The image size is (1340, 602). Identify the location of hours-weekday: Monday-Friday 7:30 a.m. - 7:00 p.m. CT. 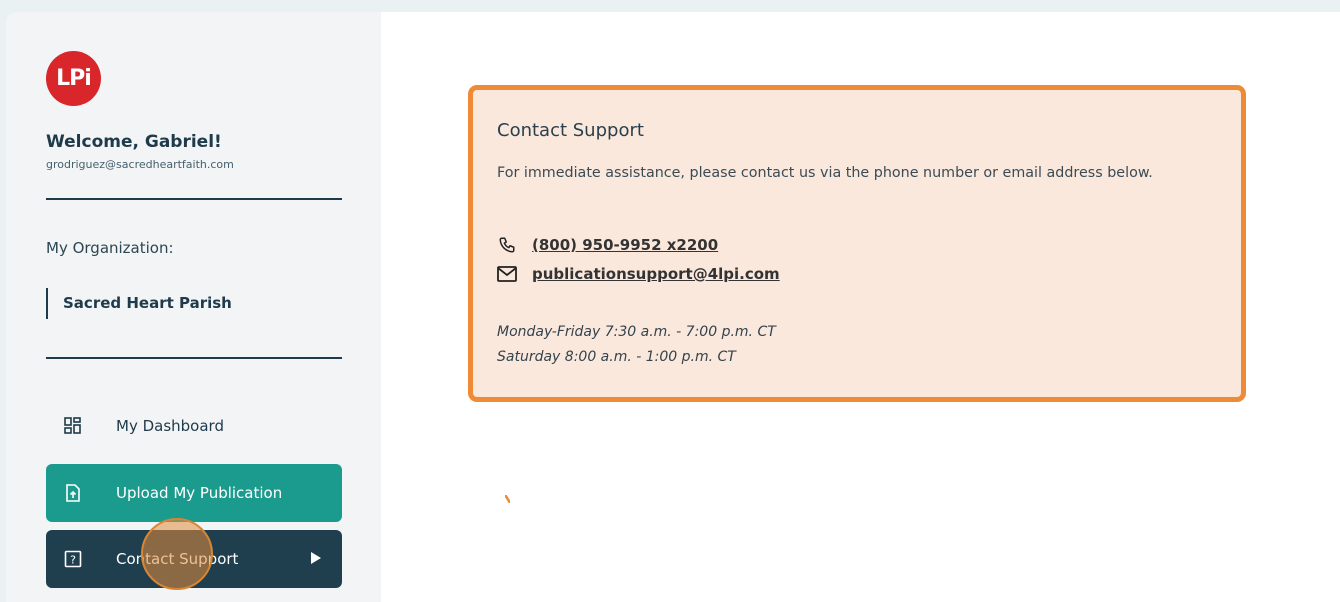
(636, 332).